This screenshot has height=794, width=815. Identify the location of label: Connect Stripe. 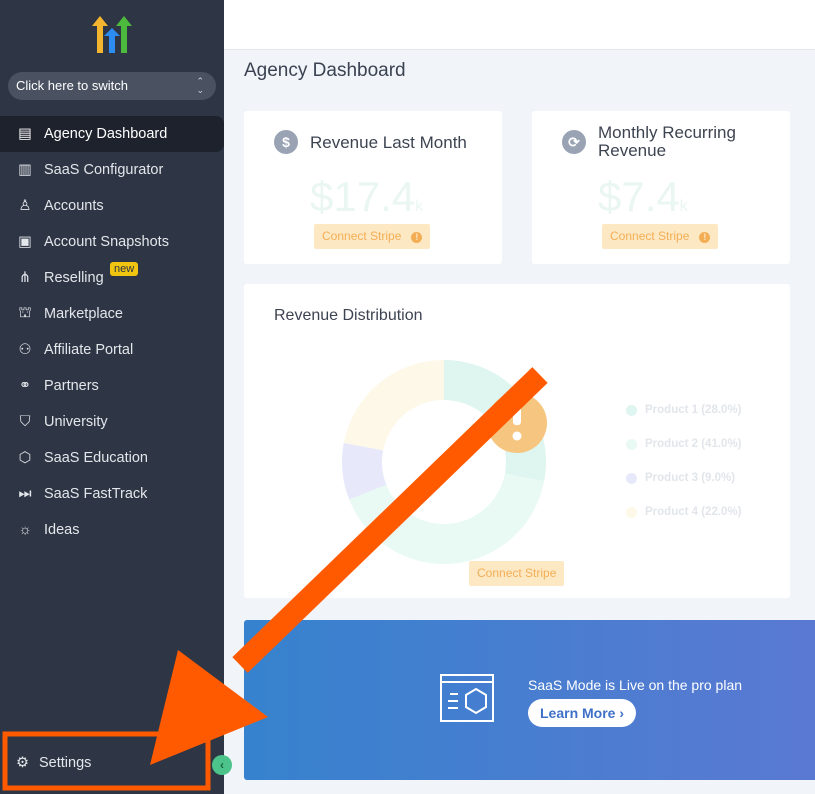
(517, 573).